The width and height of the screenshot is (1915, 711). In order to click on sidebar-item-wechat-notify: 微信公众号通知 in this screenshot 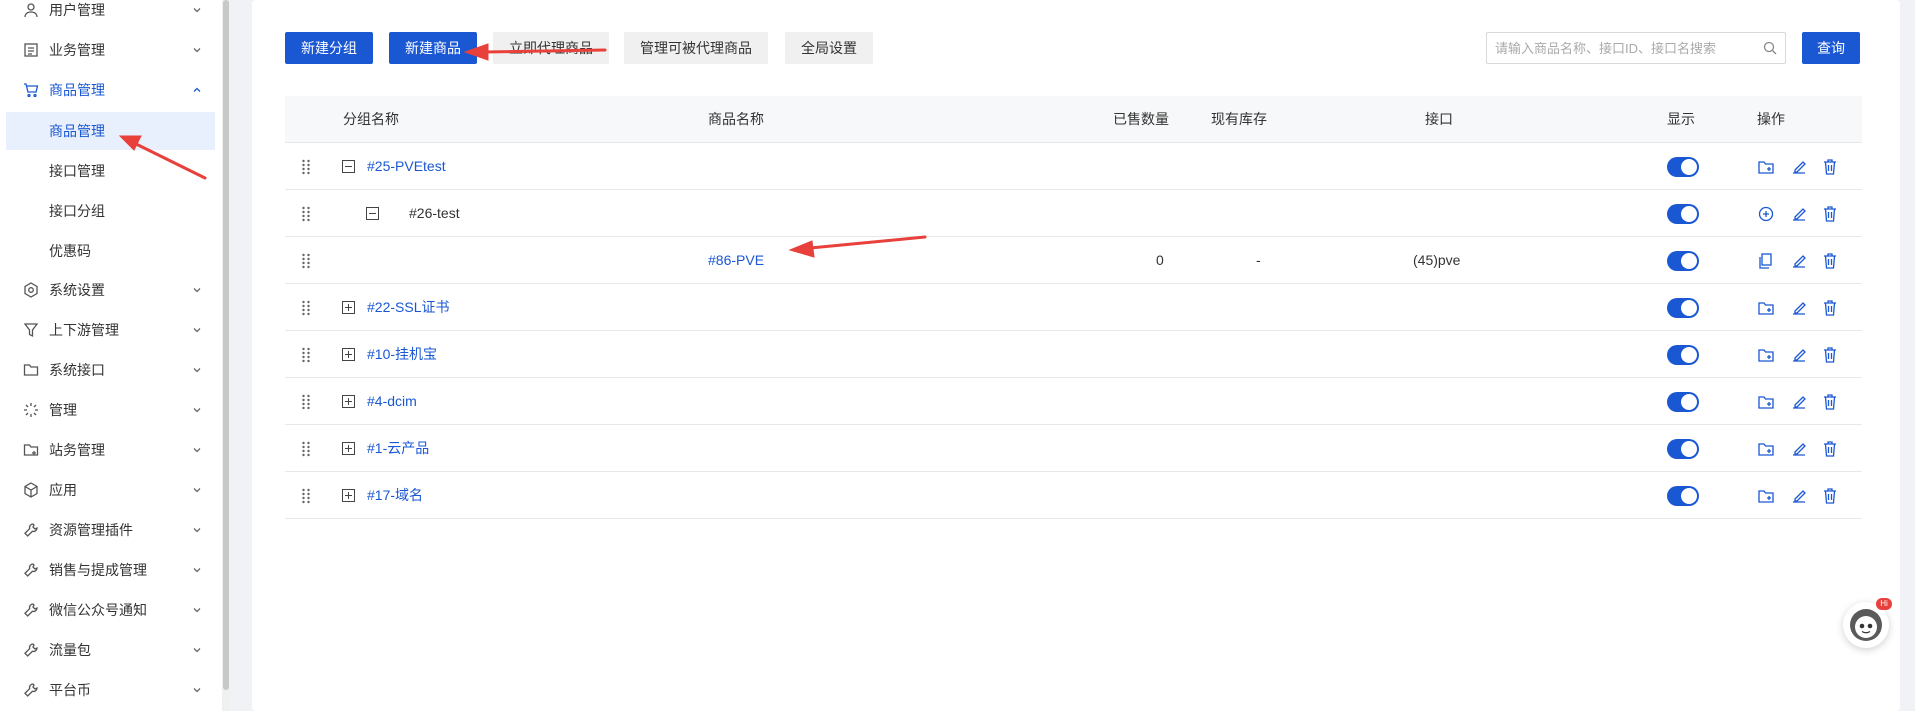, I will do `click(111, 610)`.